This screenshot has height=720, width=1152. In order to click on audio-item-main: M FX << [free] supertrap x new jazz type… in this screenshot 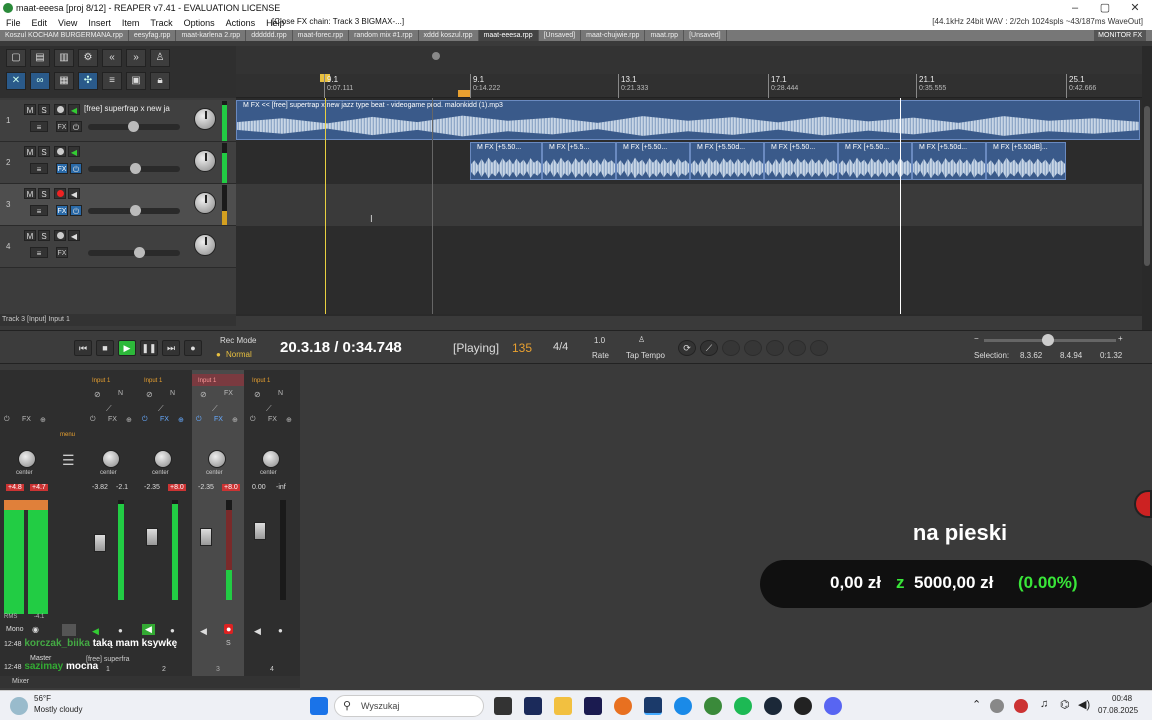, I will do `click(688, 120)`.